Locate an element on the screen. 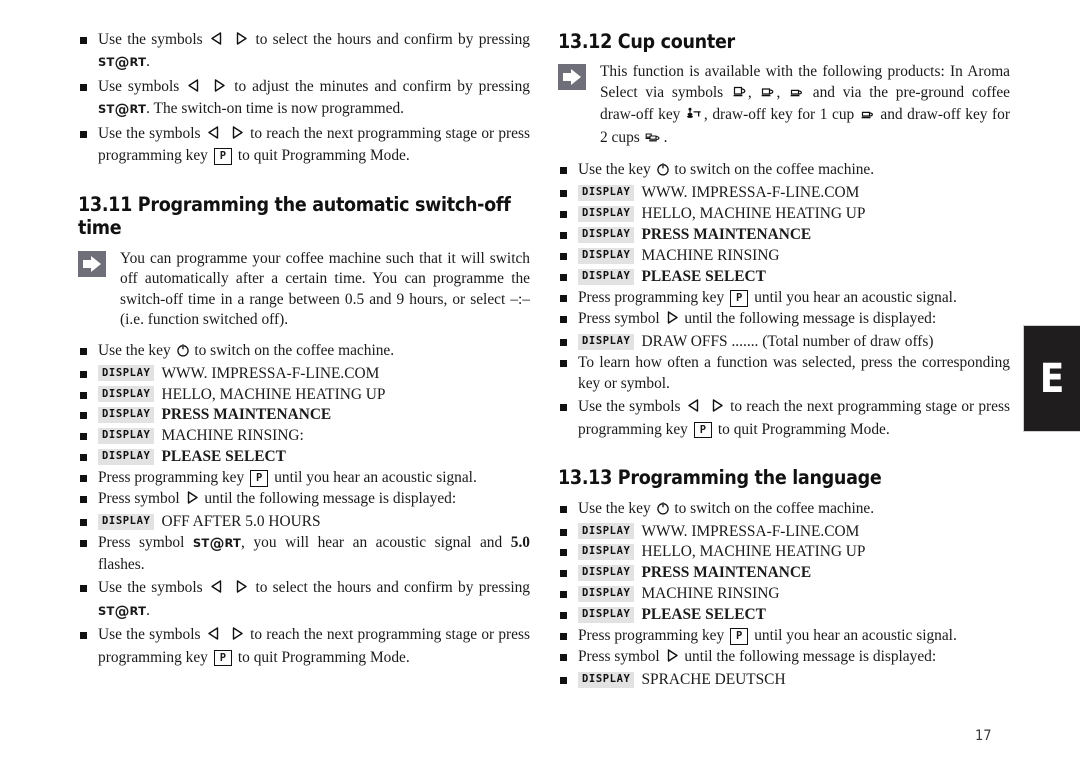 The image size is (1080, 760). display-line: DISPLAY MACHINE RINSING is located at coordinates (784, 256).